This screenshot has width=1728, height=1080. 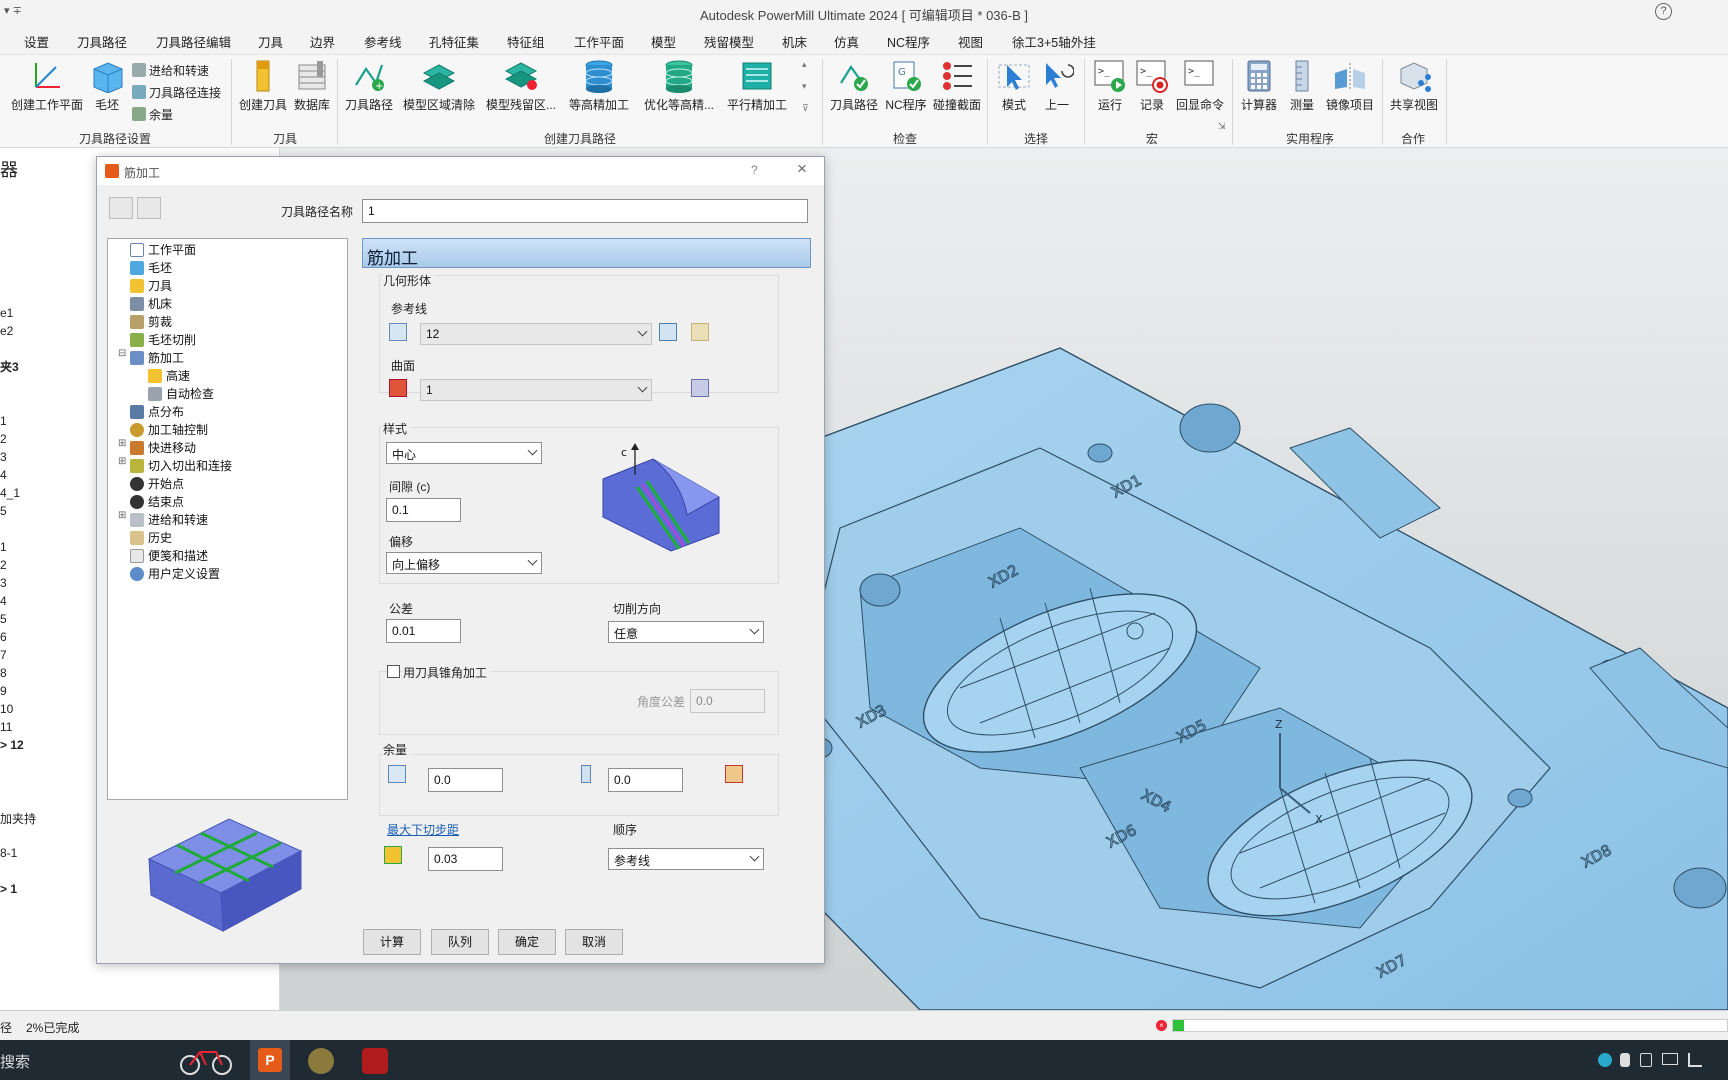 What do you see at coordinates (122, 443) in the screenshot?
I see `expand-icon: ⊞` at bounding box center [122, 443].